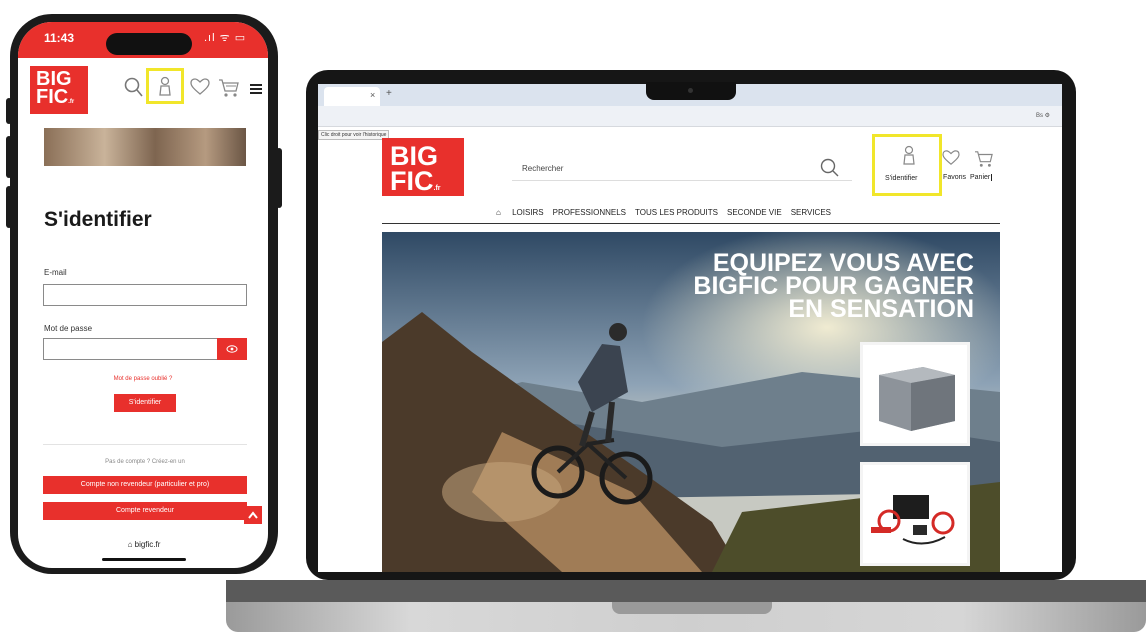  I want to click on signin-submit-button: S'identifier, so click(145, 403).